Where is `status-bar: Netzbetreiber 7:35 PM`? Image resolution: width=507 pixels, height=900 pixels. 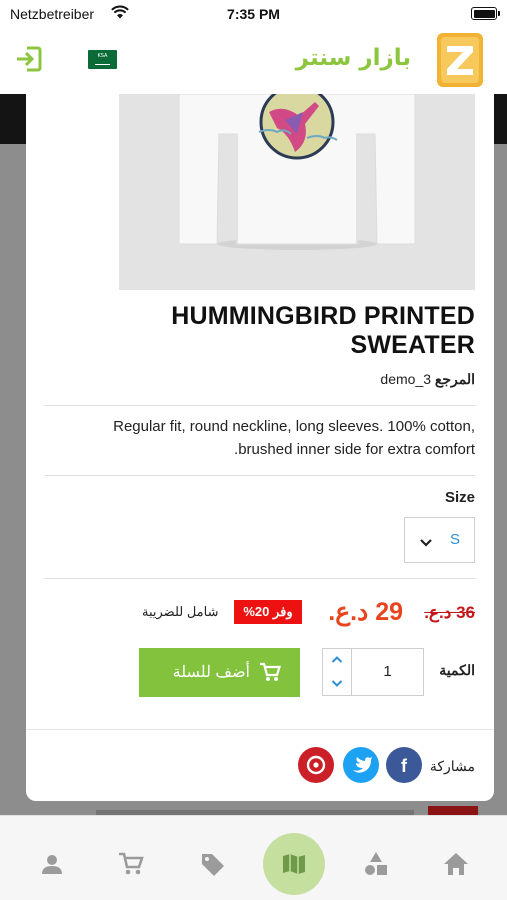 status-bar: Netzbetreiber 7:35 PM is located at coordinates (253, 14).